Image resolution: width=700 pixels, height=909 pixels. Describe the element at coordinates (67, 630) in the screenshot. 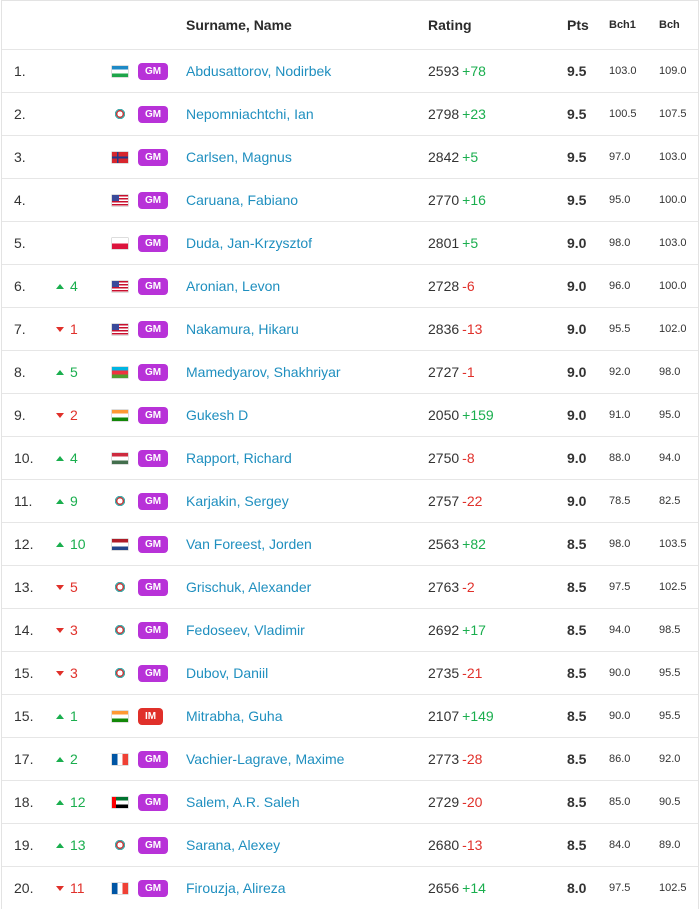

I see `rank-change: 3` at that location.